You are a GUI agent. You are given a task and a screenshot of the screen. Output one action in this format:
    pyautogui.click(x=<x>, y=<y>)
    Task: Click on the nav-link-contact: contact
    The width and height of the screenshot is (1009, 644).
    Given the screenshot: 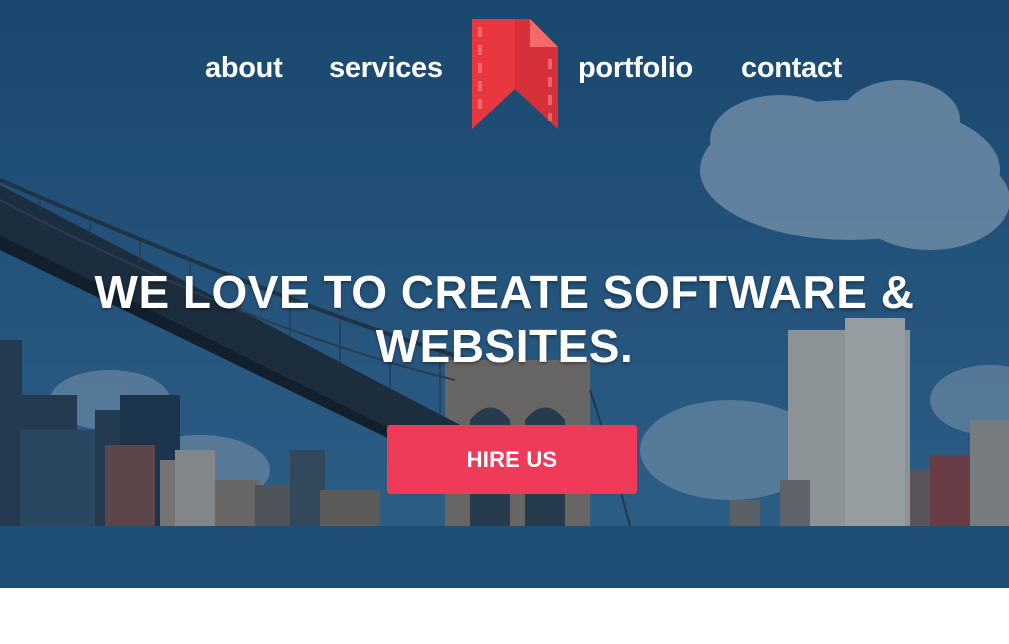 What is the action you would take?
    pyautogui.click(x=791, y=68)
    